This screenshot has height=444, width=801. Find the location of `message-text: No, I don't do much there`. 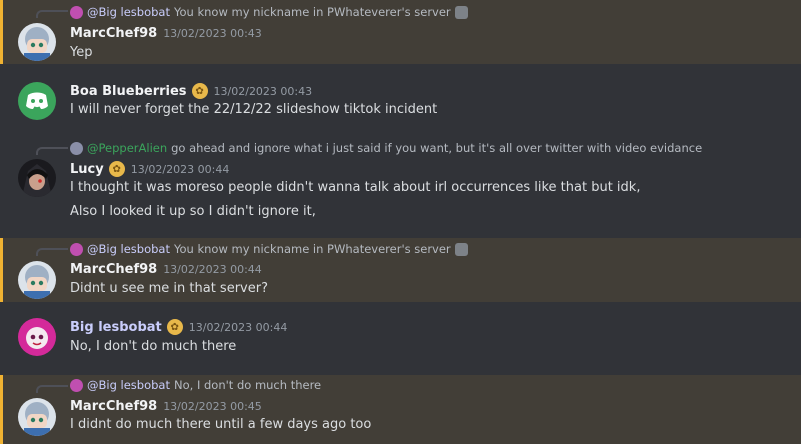

message-text: No, I don't do much there is located at coordinates (153, 346).